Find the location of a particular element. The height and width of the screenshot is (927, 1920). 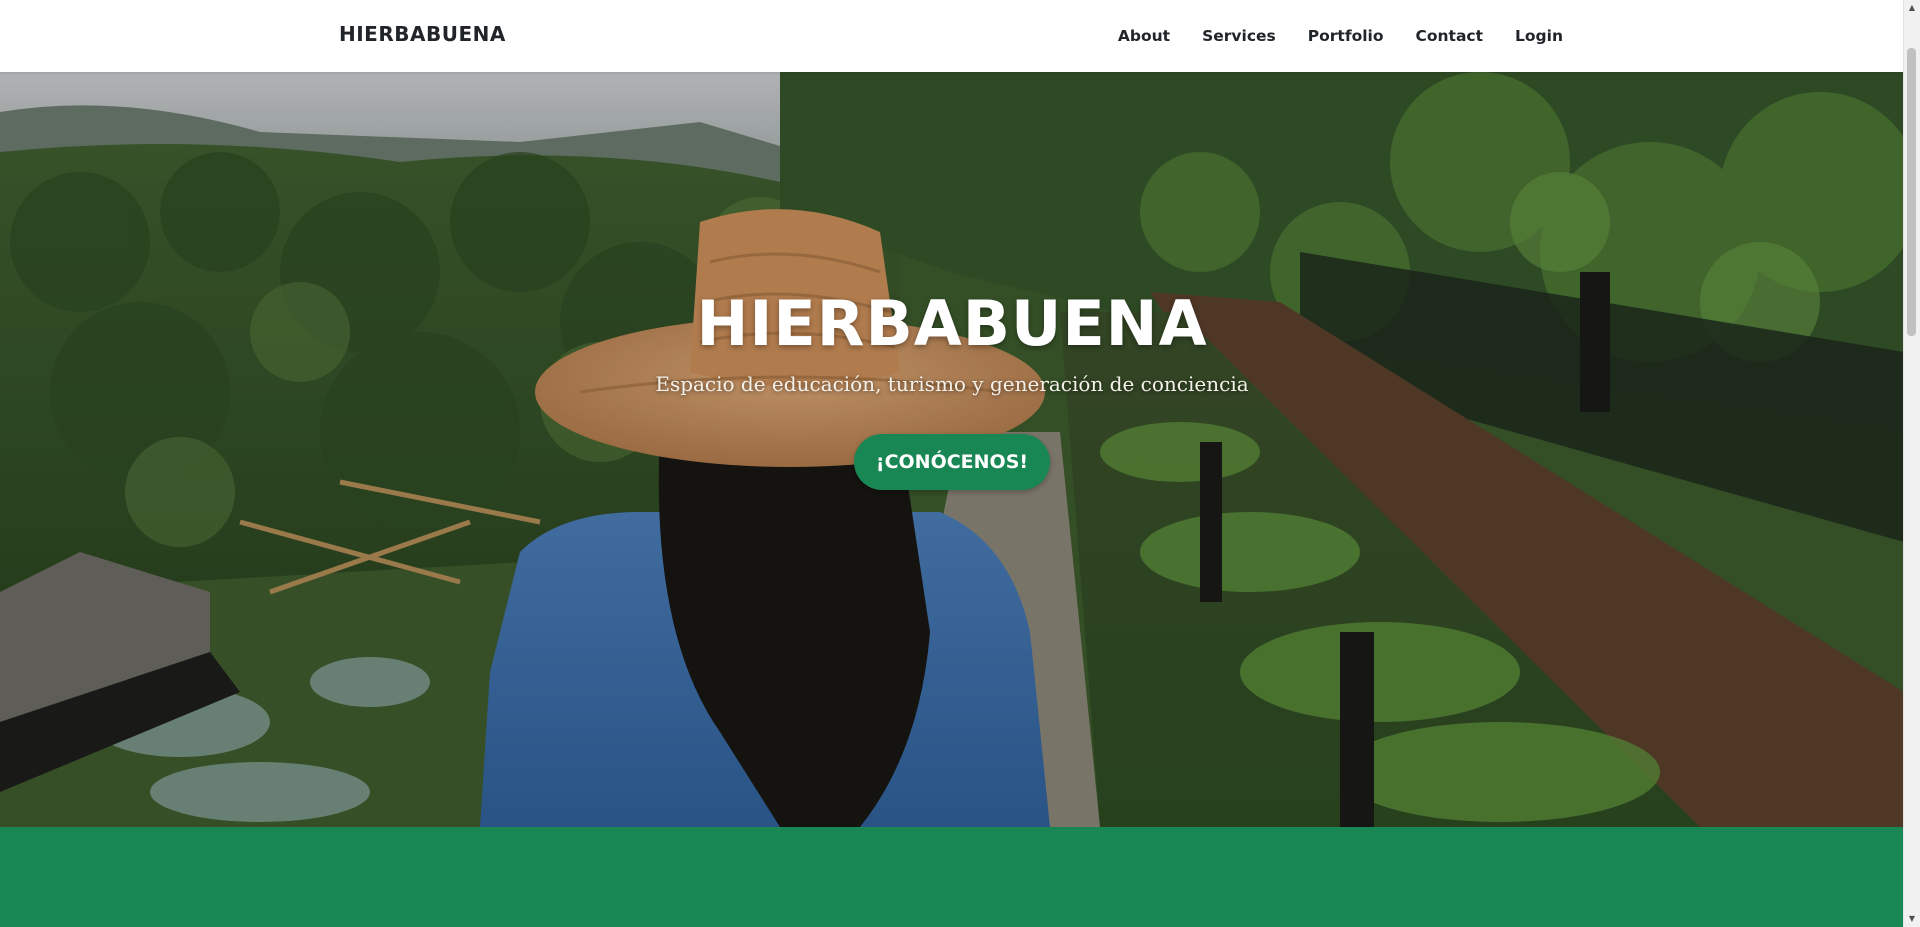

conocenos-button: ¡CONÓCENOS! is located at coordinates (952, 462).